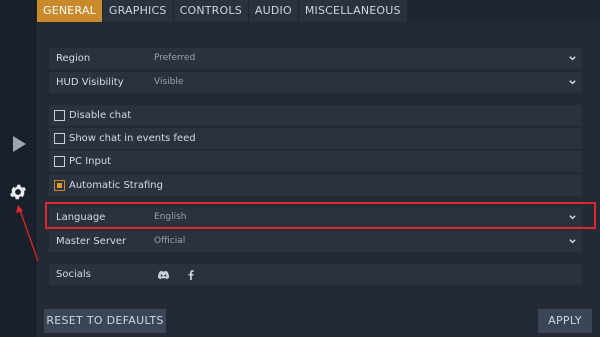 This screenshot has height=337, width=600. What do you see at coordinates (315, 161) in the screenshot?
I see `pc-input-option: PC Input` at bounding box center [315, 161].